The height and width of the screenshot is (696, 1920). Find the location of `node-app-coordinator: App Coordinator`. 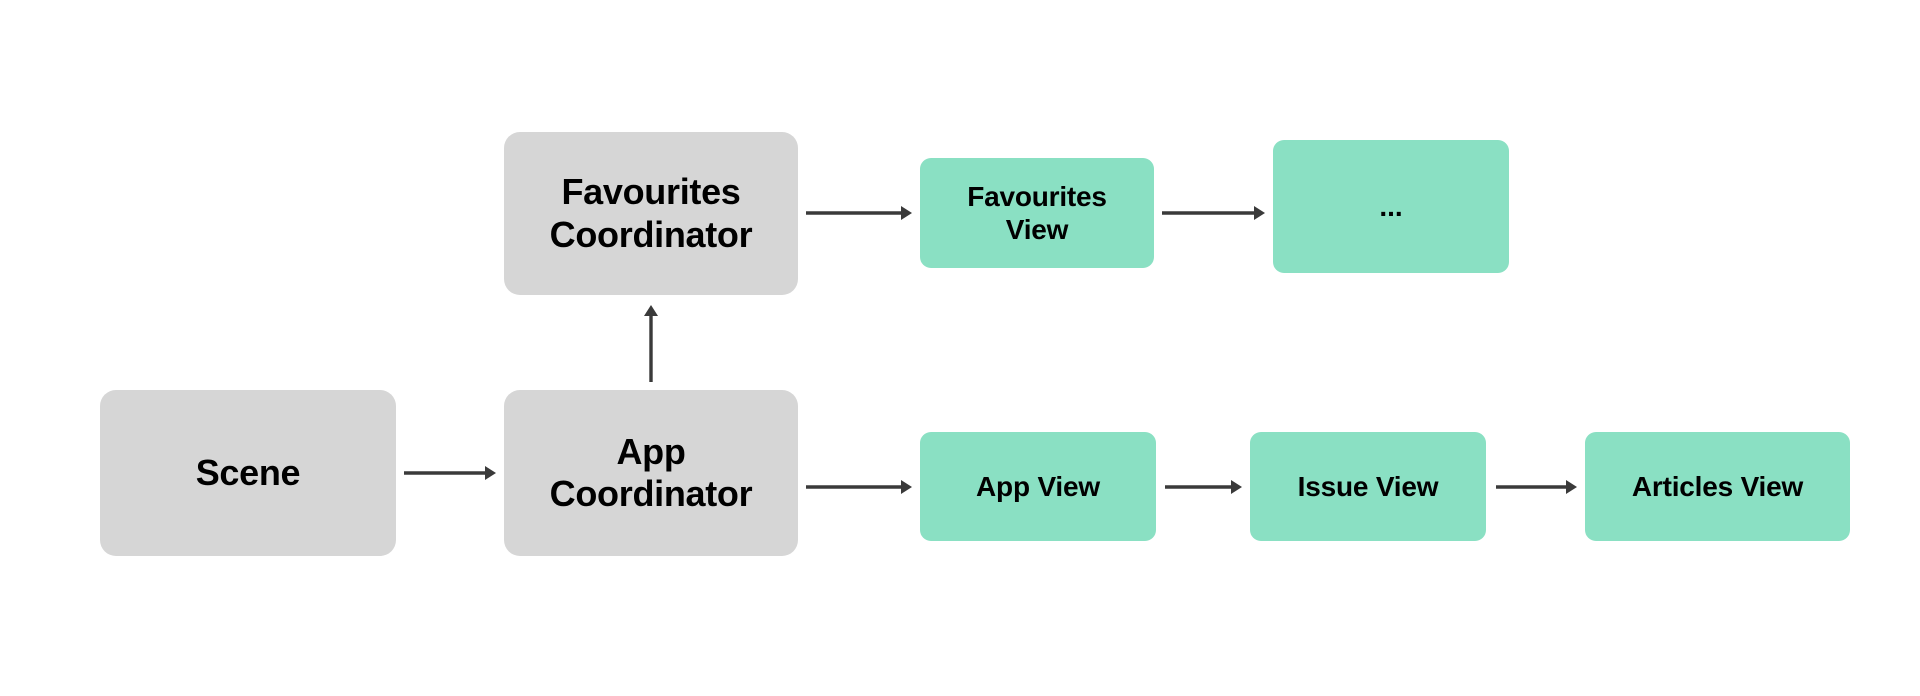

node-app-coordinator: App Coordinator is located at coordinates (651, 473).